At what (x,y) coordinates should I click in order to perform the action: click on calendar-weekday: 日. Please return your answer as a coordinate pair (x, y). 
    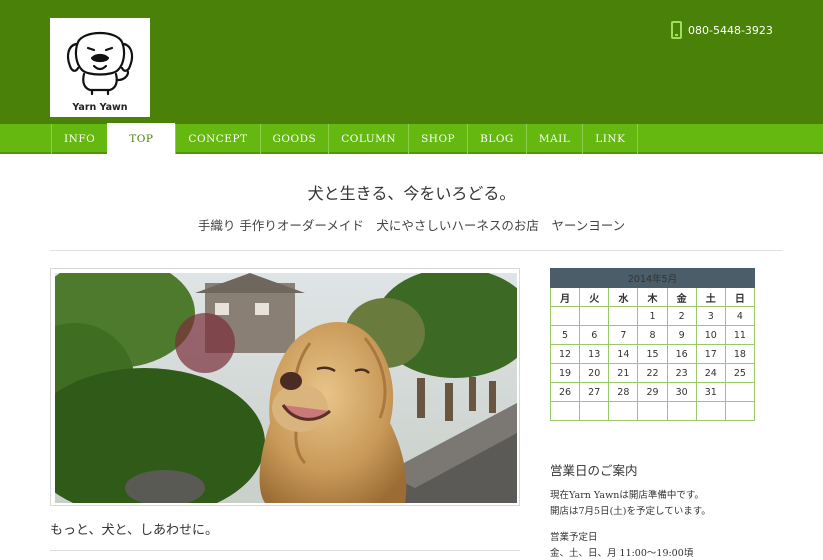
    Looking at the image, I should click on (740, 297).